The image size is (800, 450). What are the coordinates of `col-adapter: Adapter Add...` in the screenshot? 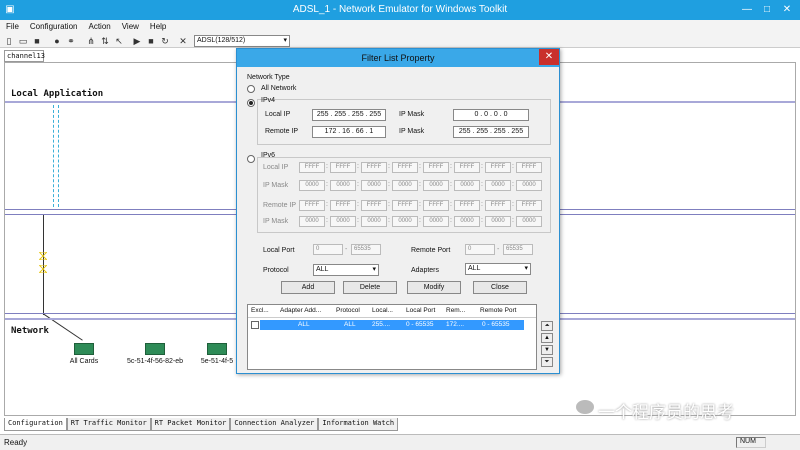 It's located at (300, 310).